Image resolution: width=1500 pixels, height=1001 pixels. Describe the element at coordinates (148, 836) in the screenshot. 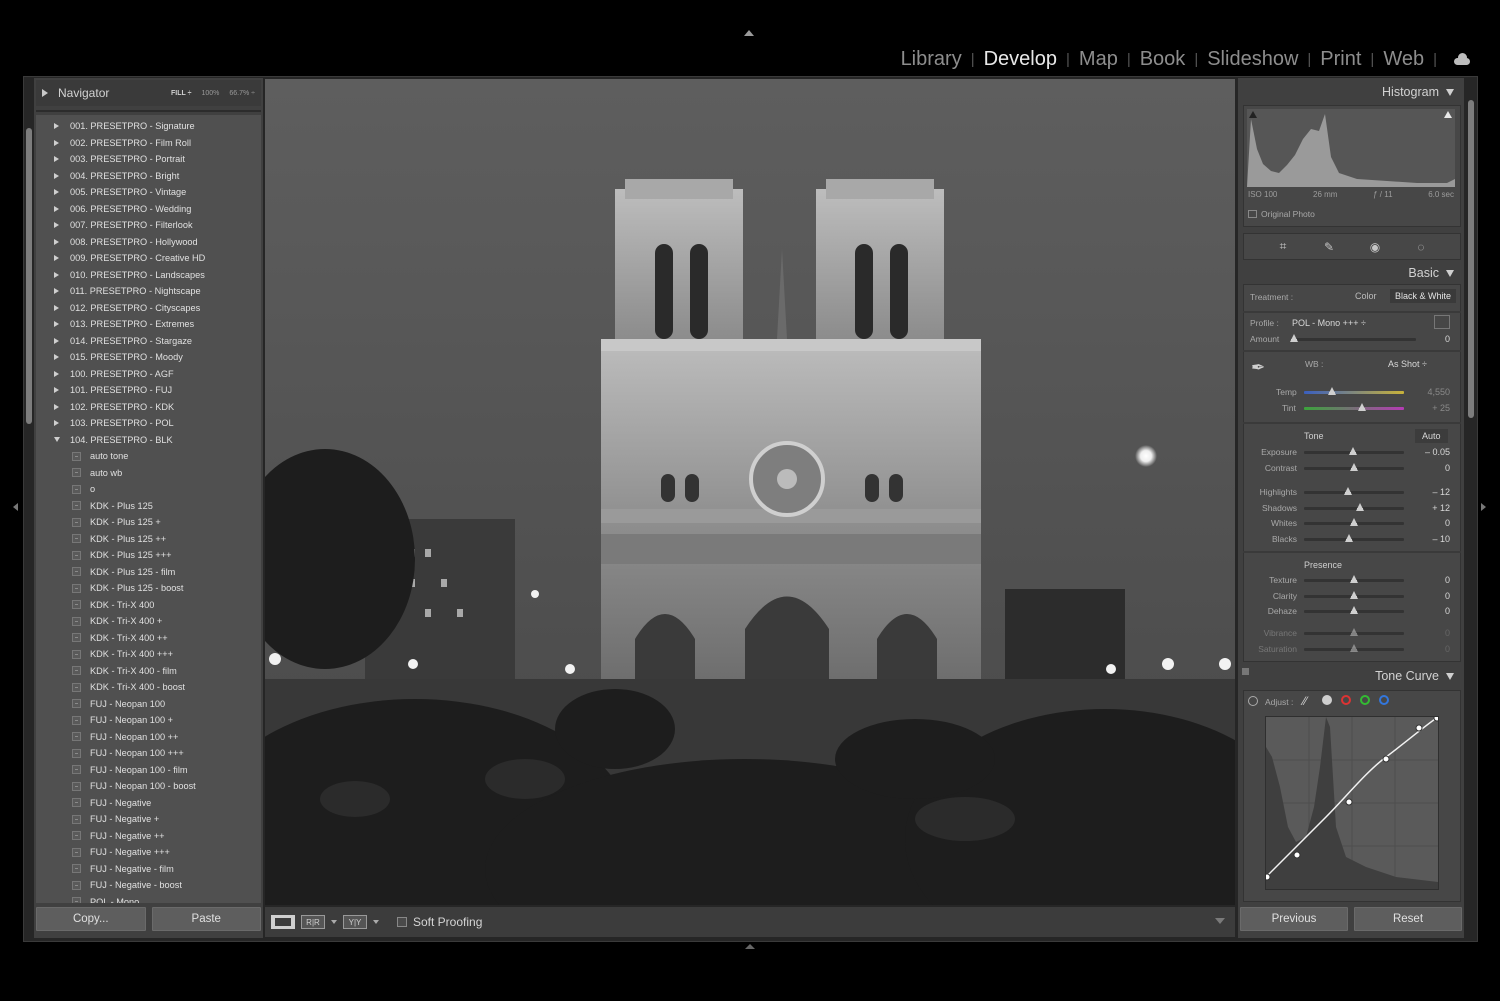

I see `preset-item: FUJ - Negative ++` at that location.